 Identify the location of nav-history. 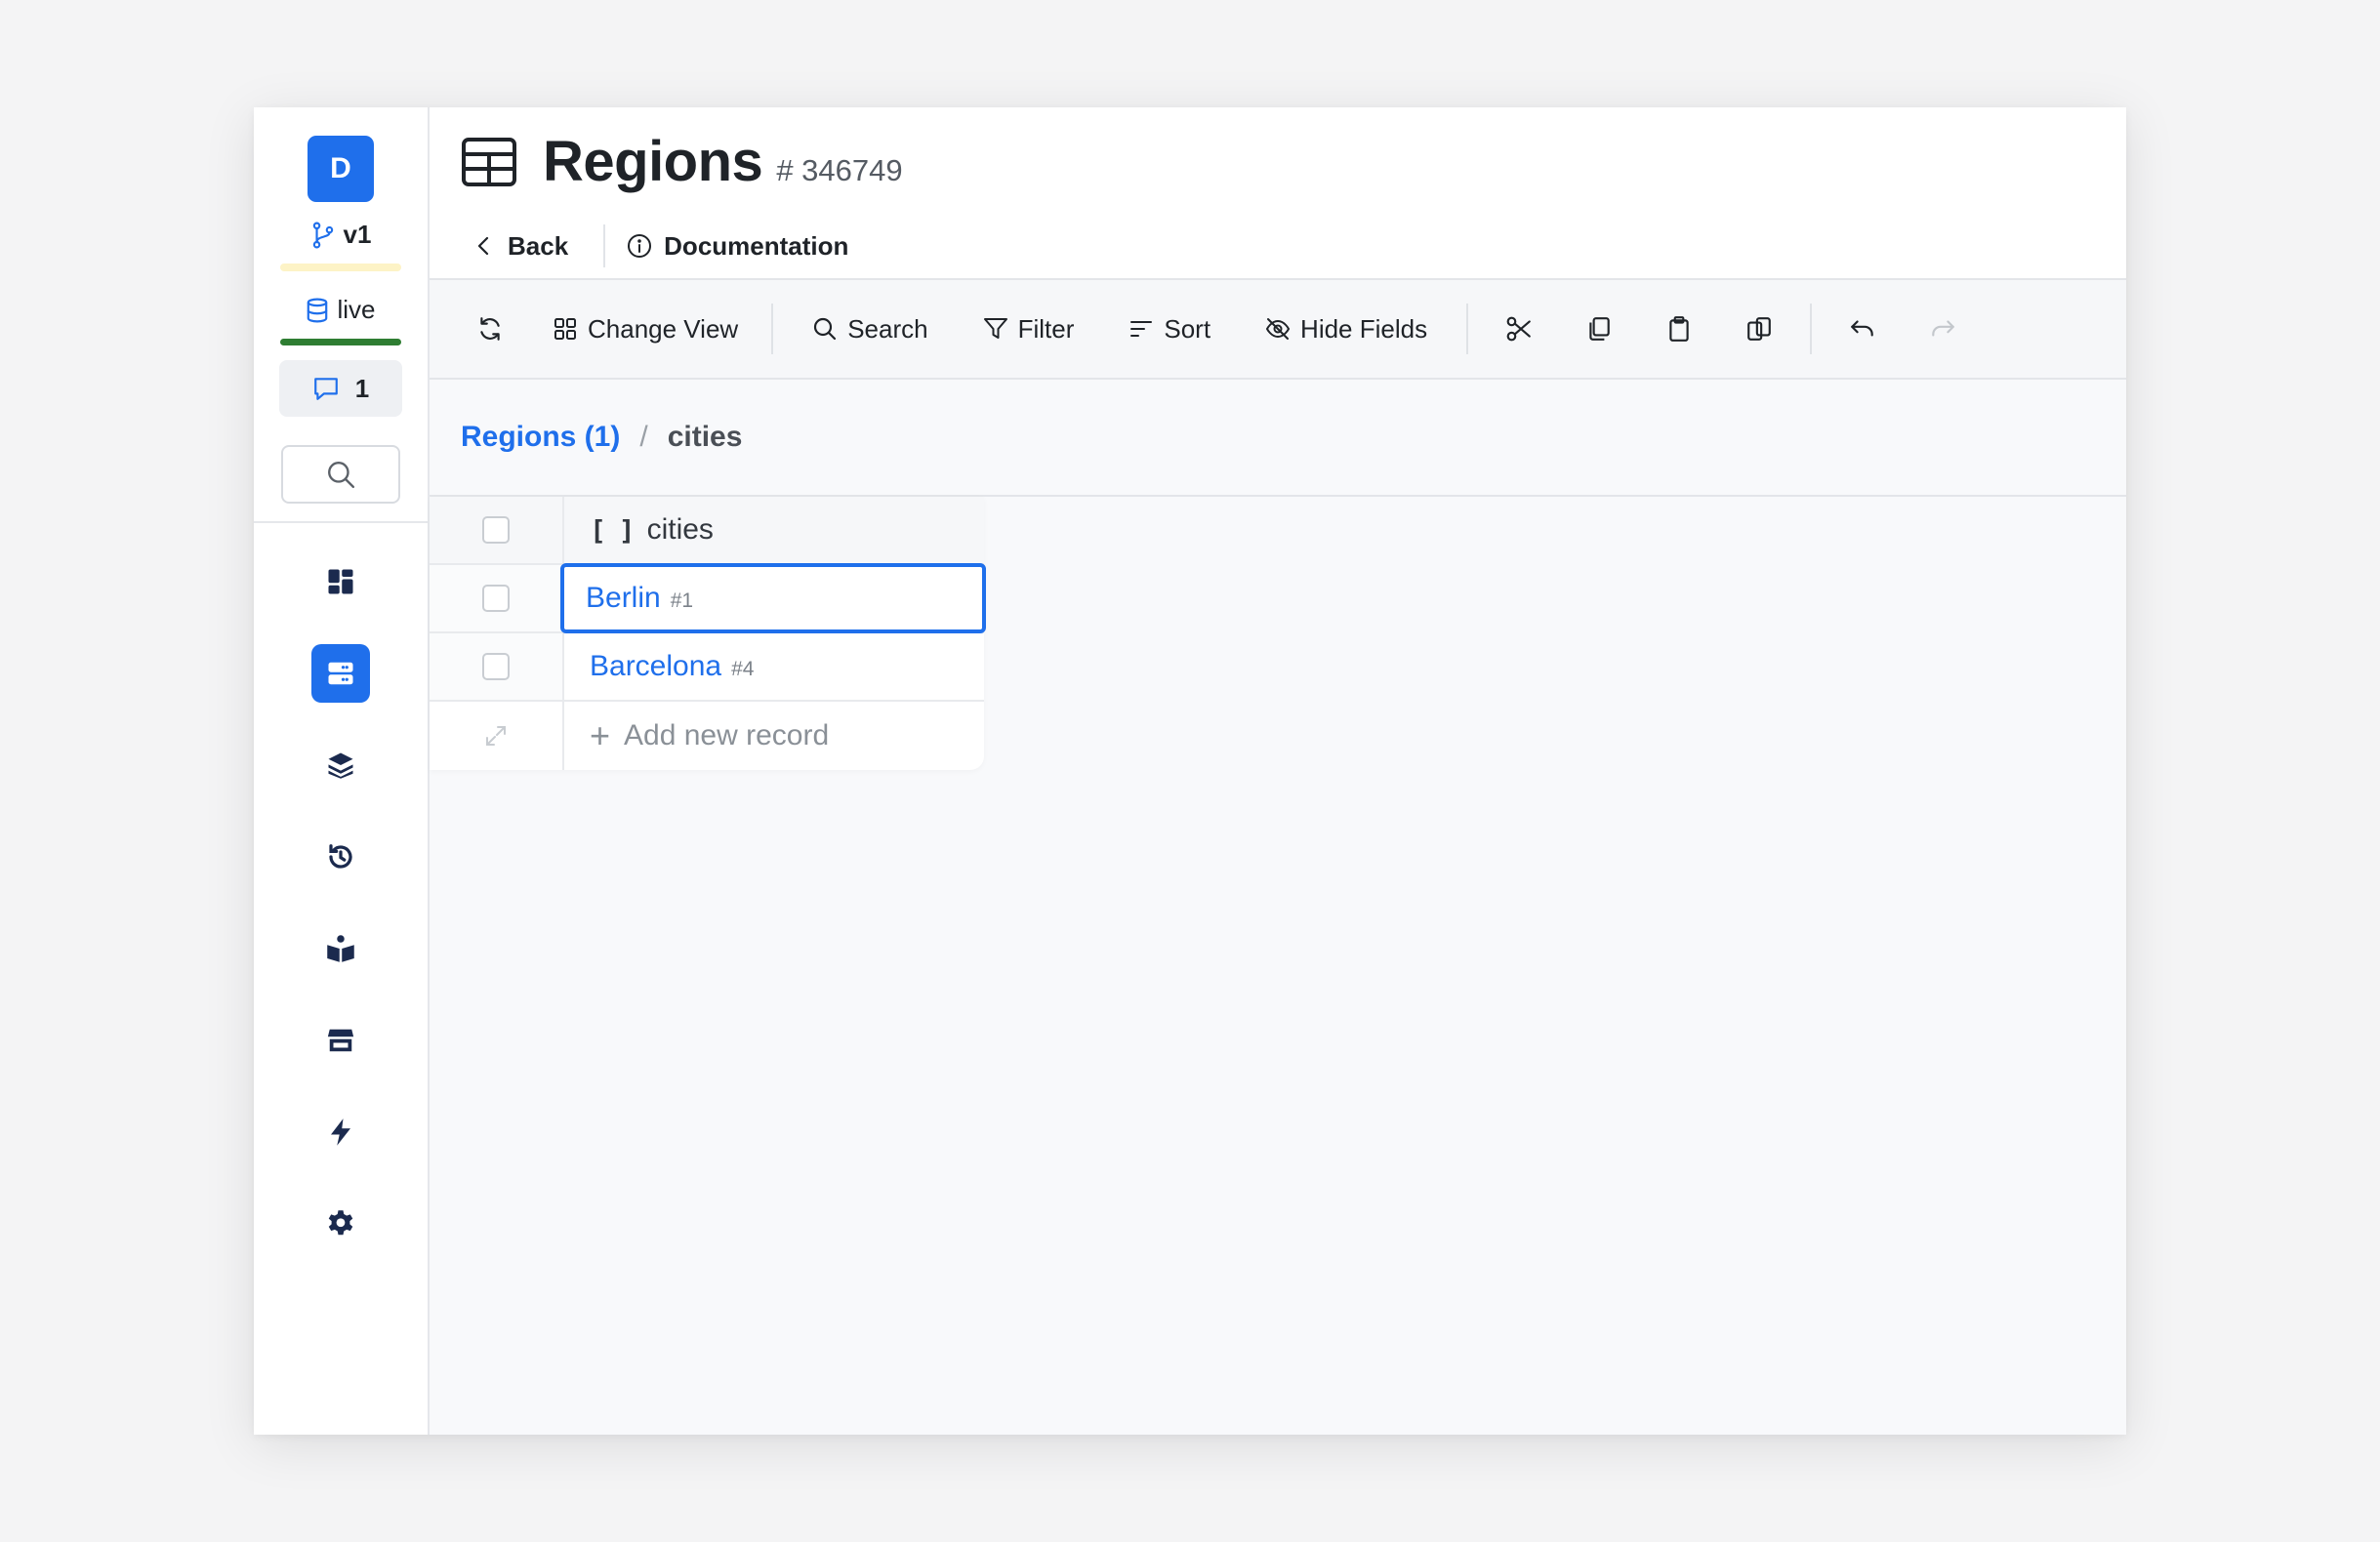
(340, 857).